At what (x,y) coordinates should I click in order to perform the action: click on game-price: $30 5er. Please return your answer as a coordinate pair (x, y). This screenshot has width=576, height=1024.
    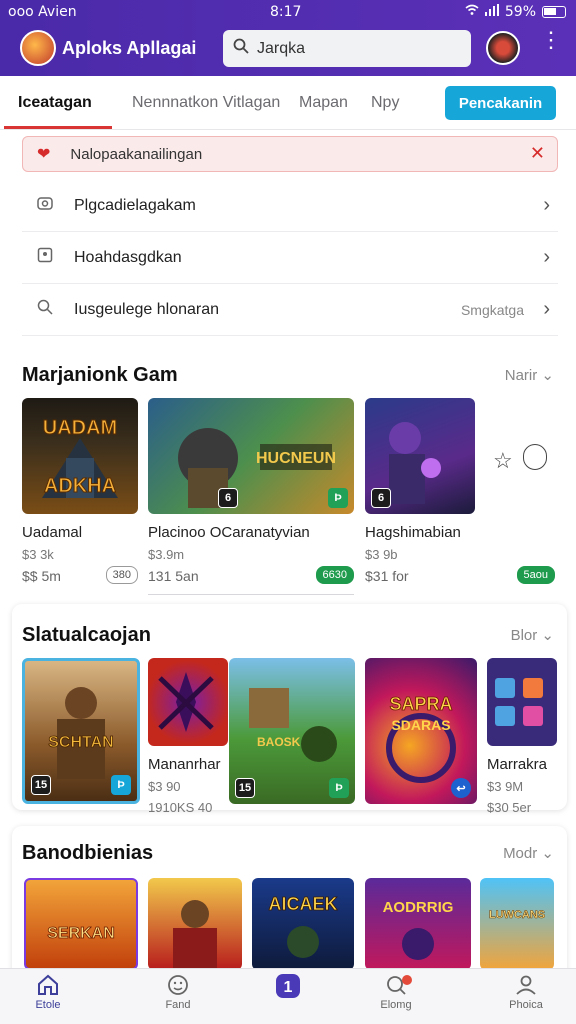
    Looking at the image, I should click on (509, 807).